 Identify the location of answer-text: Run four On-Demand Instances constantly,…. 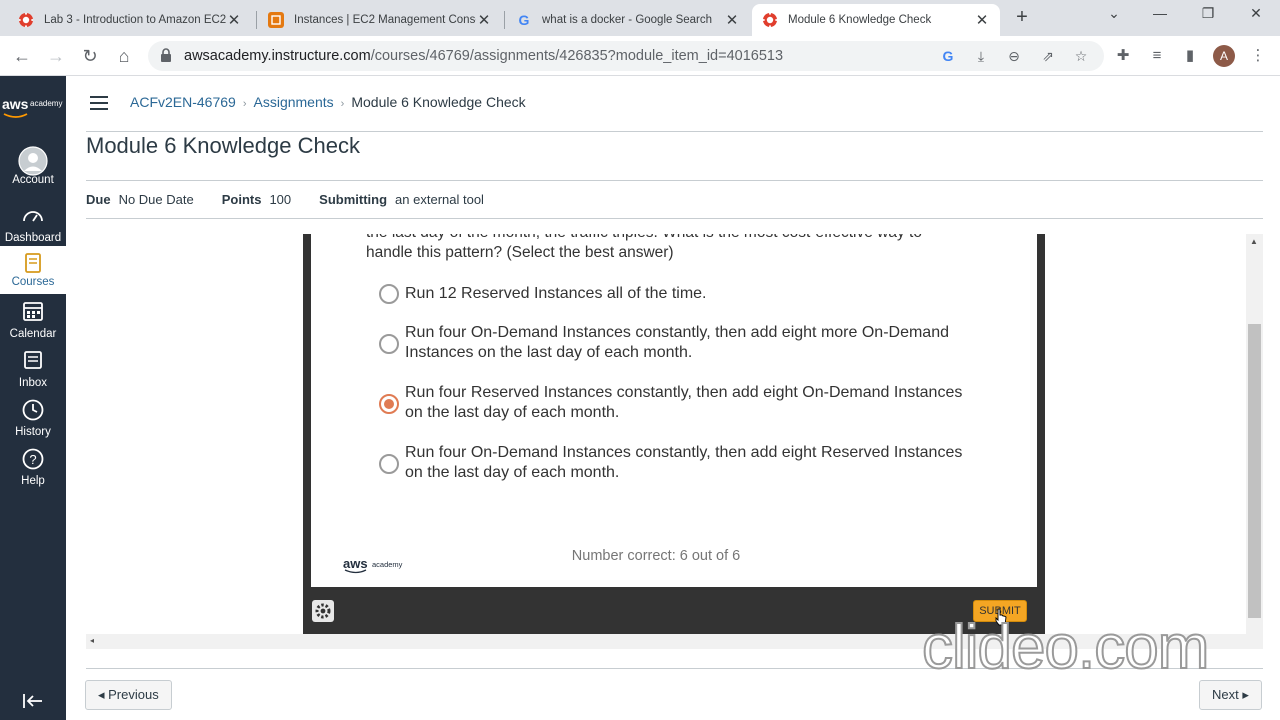
(677, 332).